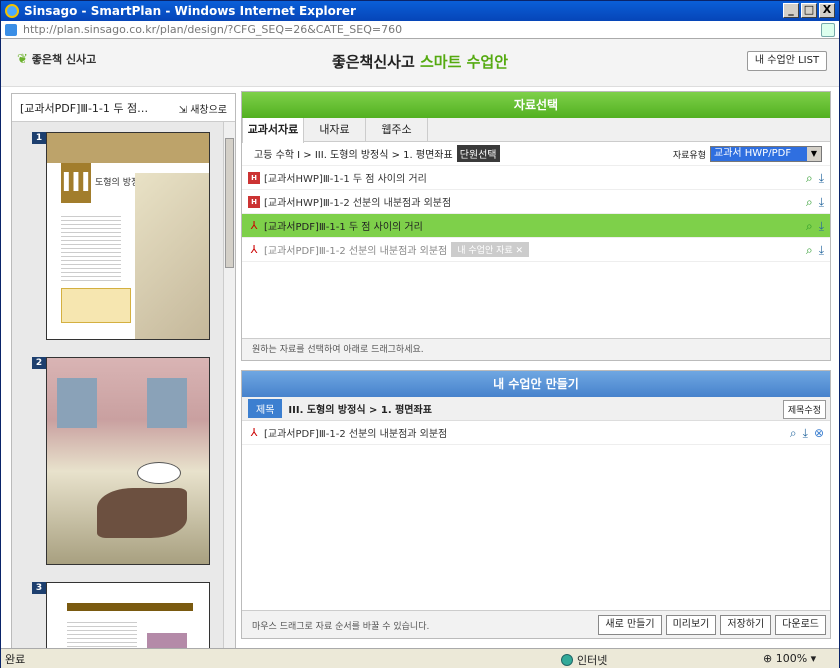  Describe the element at coordinates (819, 433) in the screenshot. I see `remove-icon: ⊗` at that location.